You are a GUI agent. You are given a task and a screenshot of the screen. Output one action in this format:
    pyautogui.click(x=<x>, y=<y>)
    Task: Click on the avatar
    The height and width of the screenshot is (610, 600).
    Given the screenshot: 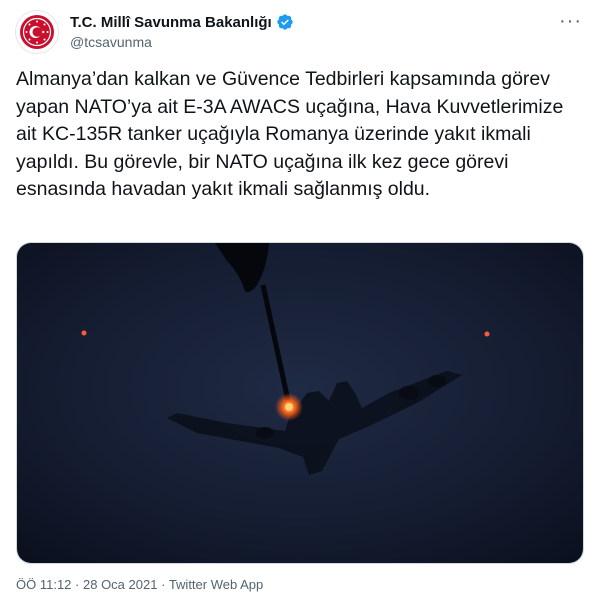 What is the action you would take?
    pyautogui.click(x=37, y=32)
    